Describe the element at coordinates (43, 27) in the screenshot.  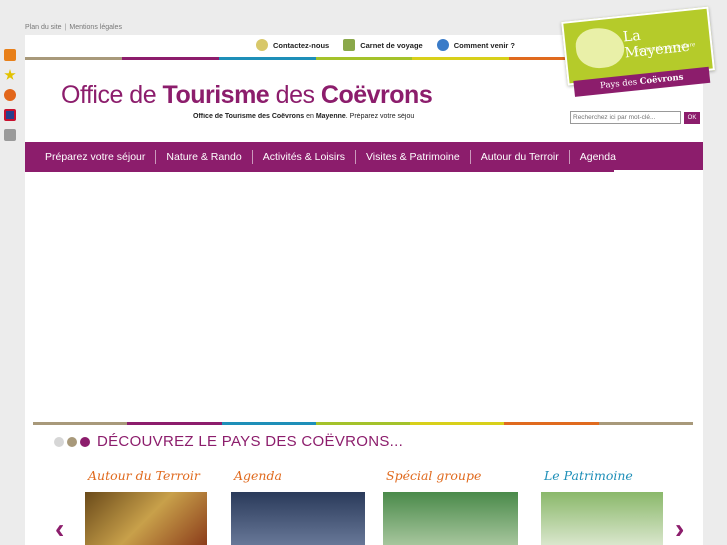
I see `sitemap-link: Plan du site` at that location.